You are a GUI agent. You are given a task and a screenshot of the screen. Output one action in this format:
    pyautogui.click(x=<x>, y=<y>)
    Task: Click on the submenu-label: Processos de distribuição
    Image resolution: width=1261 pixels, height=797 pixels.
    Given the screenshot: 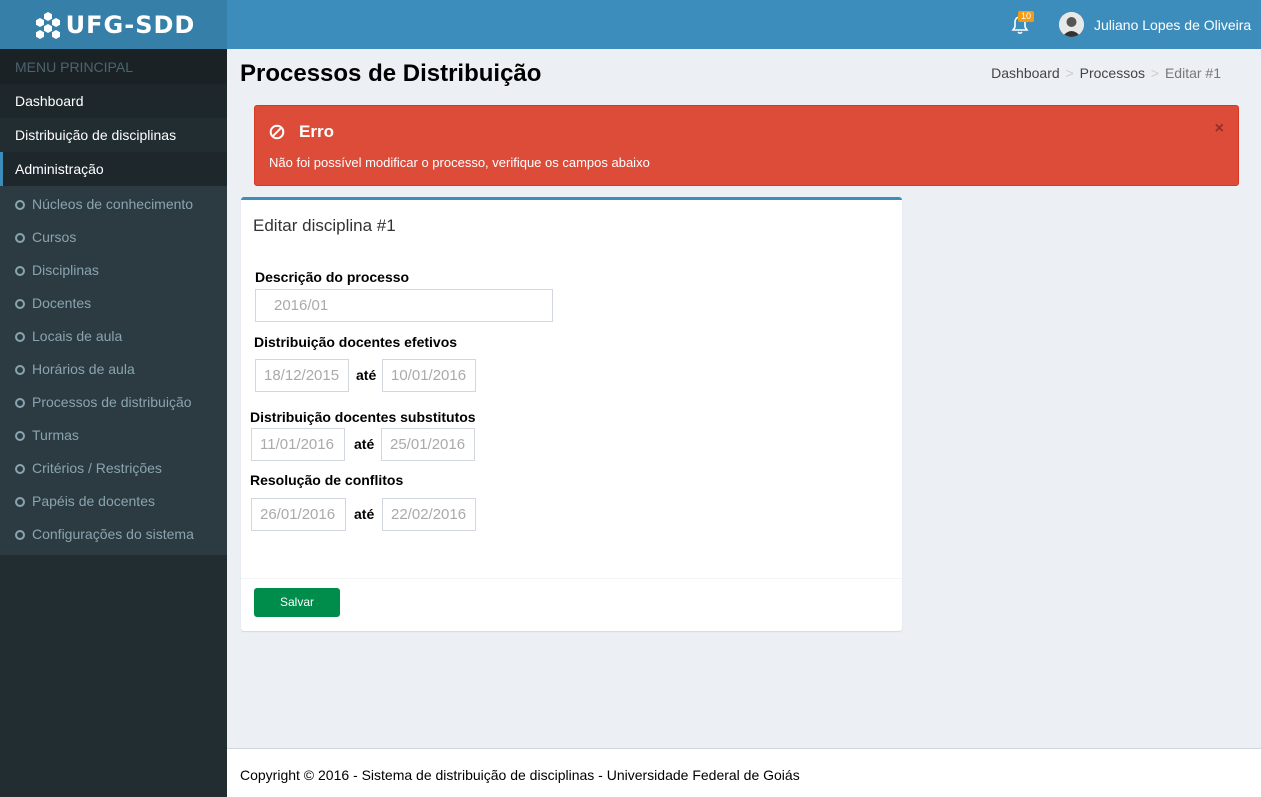 What is the action you would take?
    pyautogui.click(x=112, y=402)
    